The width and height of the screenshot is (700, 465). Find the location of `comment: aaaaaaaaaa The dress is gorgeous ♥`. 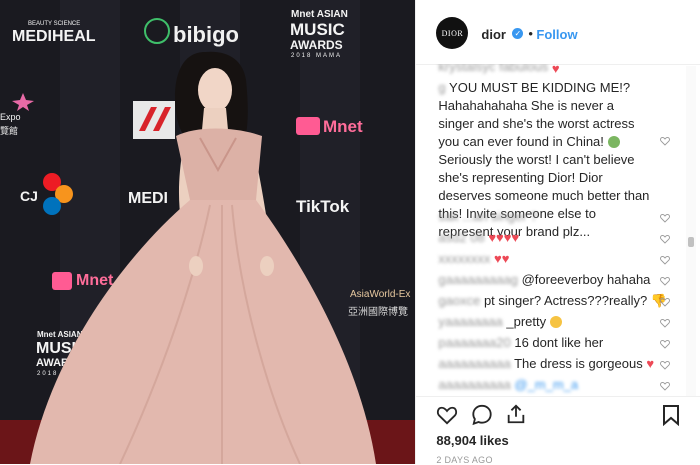

comment: aaaaaaaaaa The dress is gorgeous ♥ is located at coordinates (546, 364).